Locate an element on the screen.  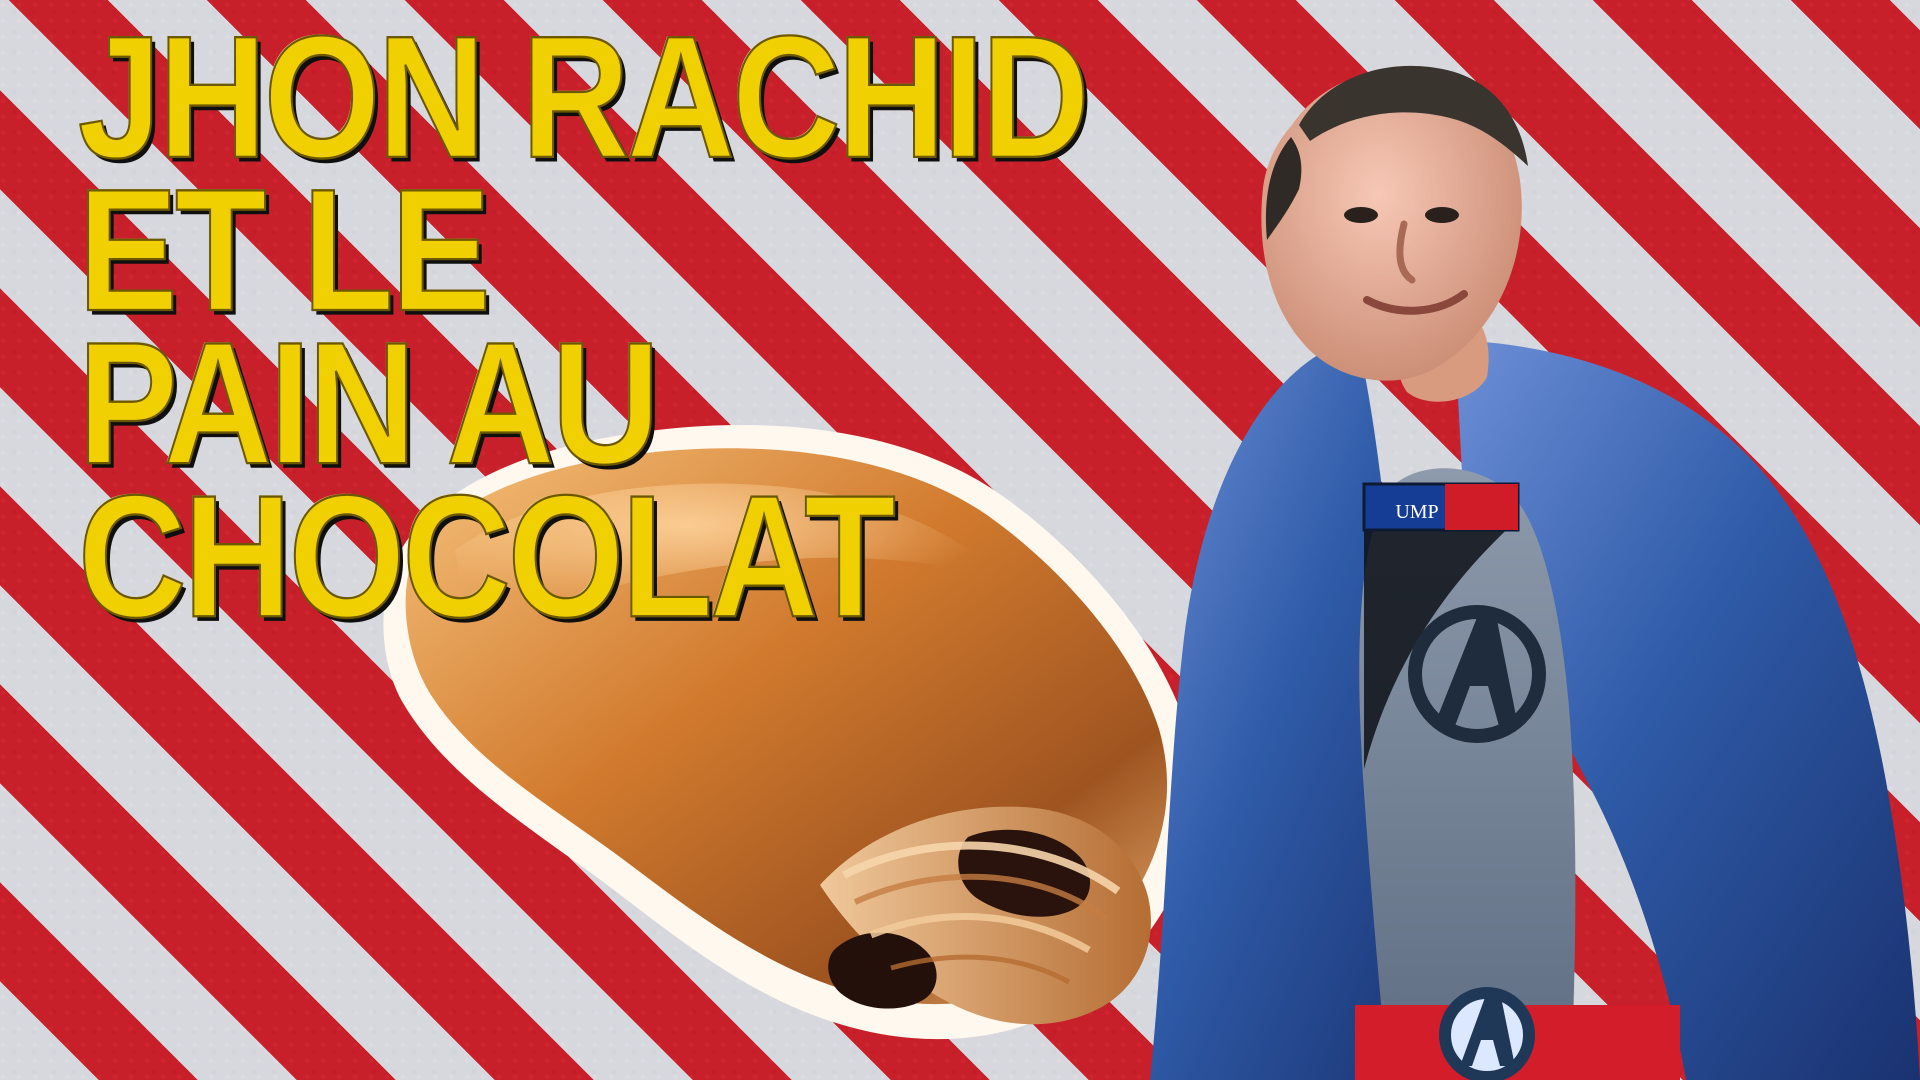
right-eye is located at coordinates (1442, 215).